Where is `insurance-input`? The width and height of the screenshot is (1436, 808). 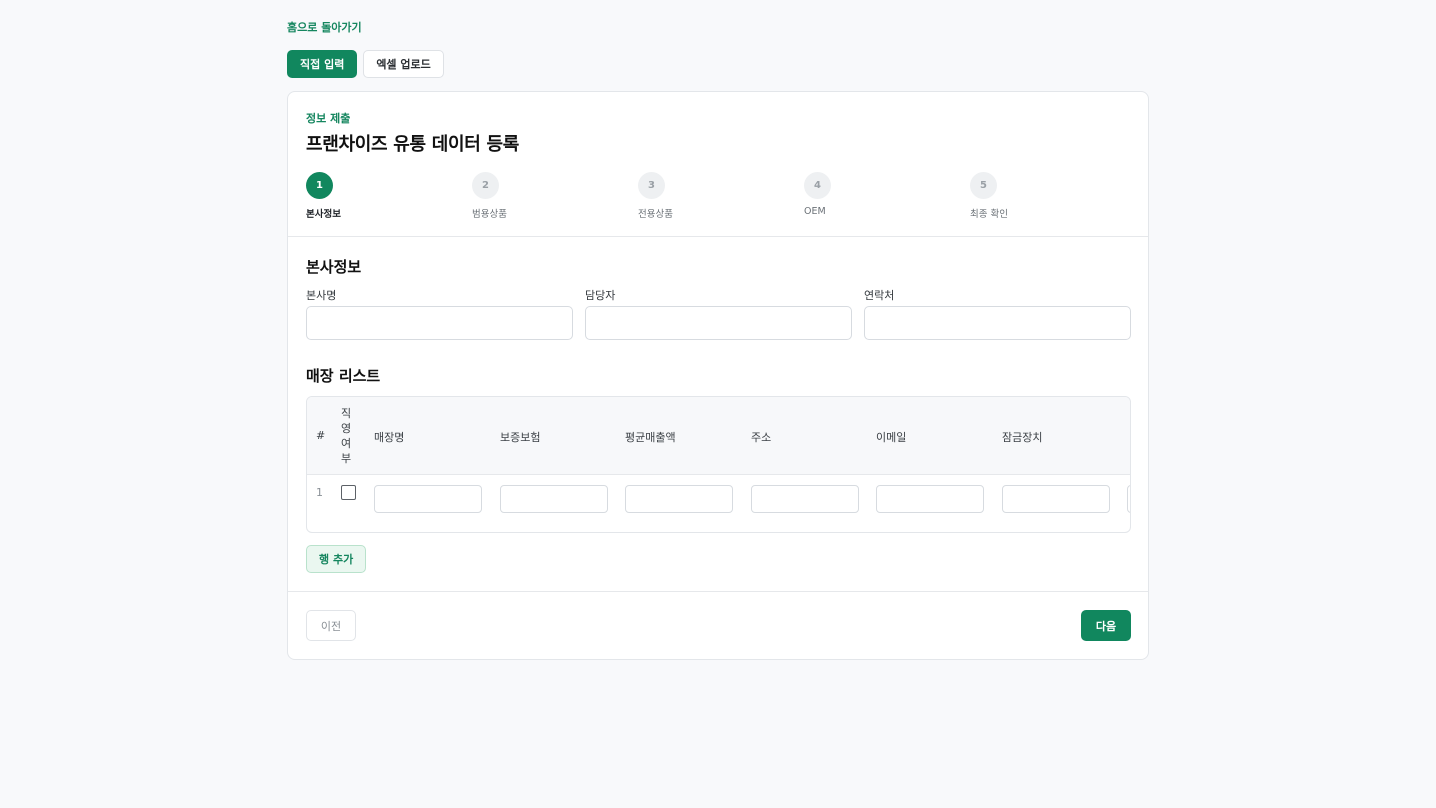 insurance-input is located at coordinates (554, 499).